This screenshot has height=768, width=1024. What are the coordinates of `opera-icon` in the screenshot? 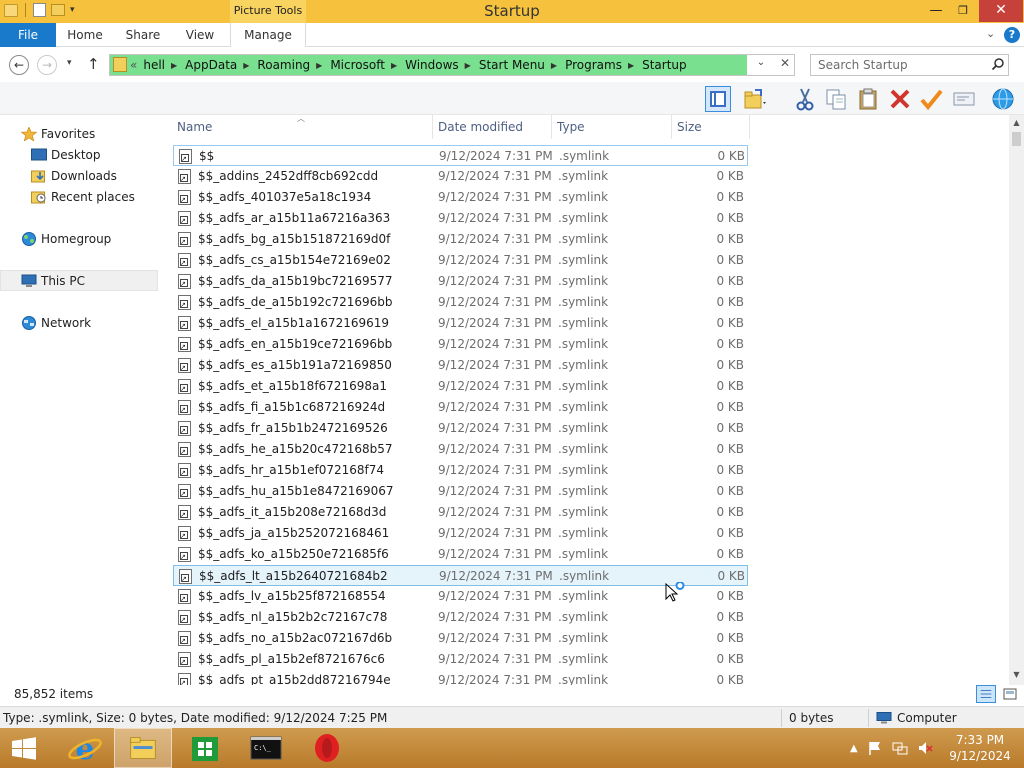 It's located at (327, 748).